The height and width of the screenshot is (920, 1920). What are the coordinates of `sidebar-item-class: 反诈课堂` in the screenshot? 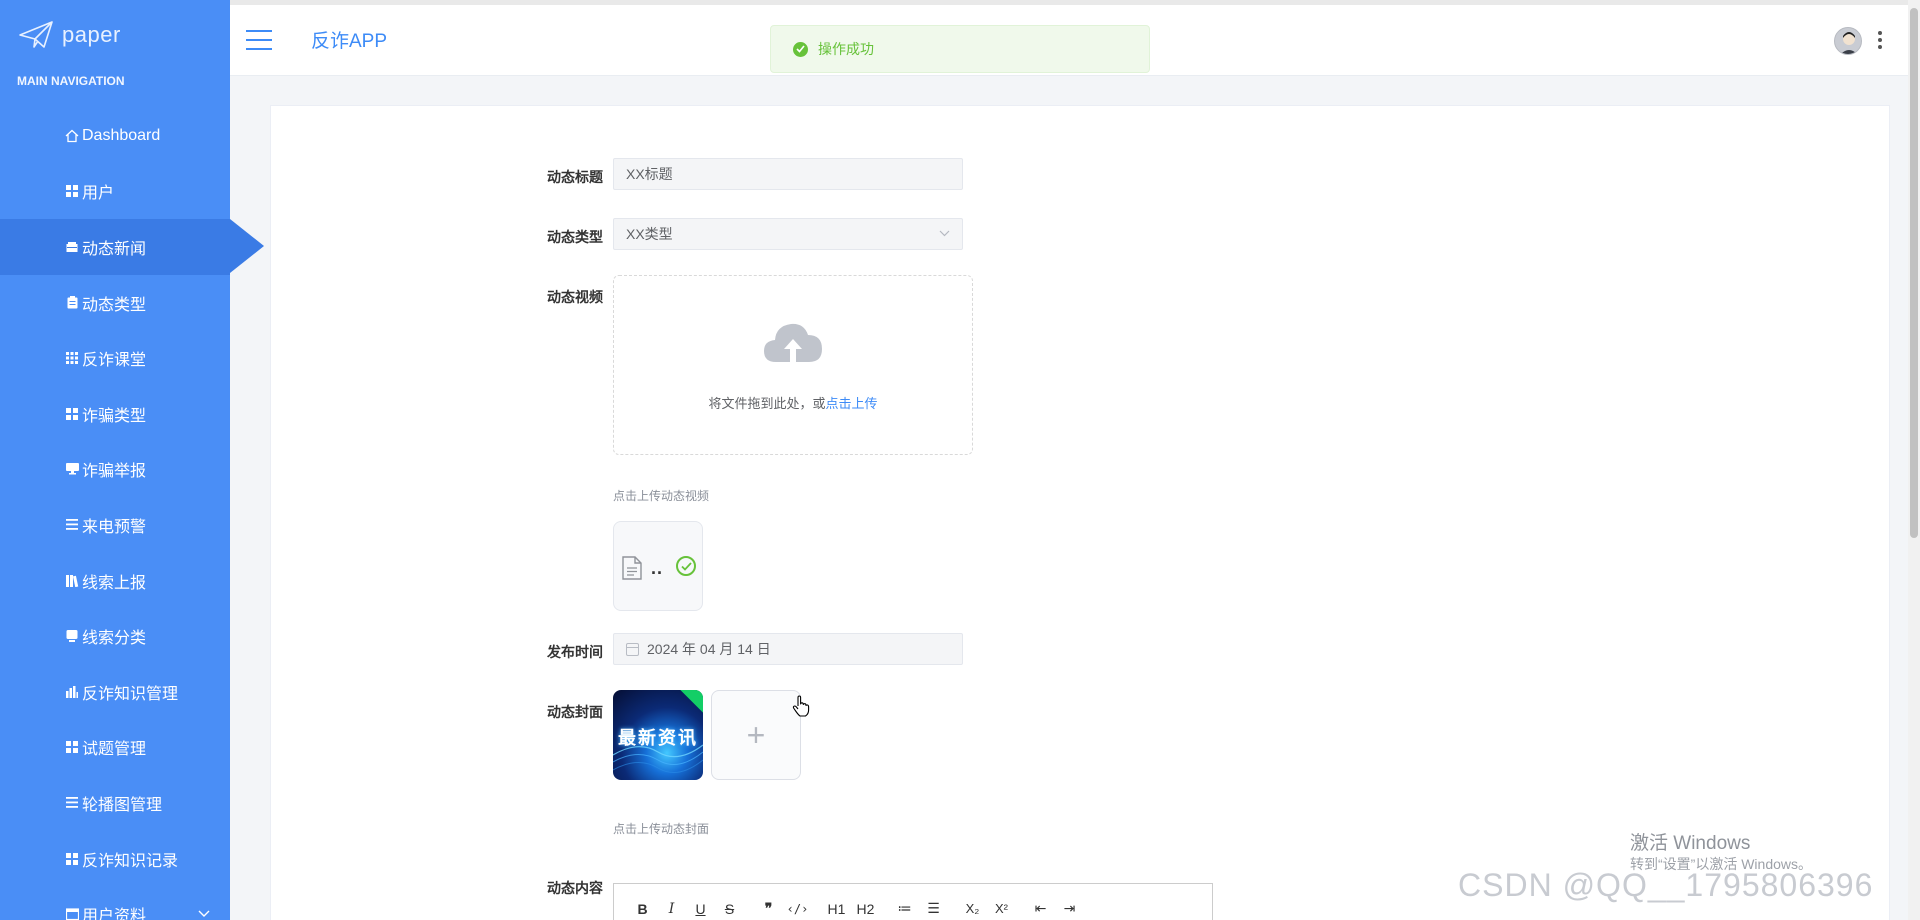 It's located at (115, 358).